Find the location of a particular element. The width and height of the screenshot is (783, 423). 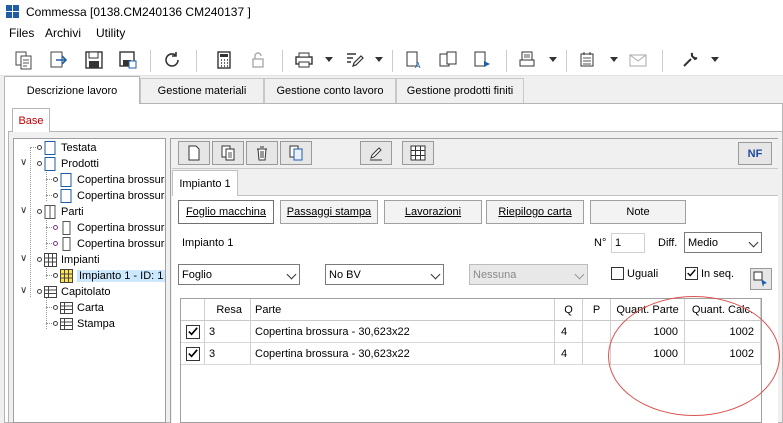

copy-doc-button is located at coordinates (228, 153).